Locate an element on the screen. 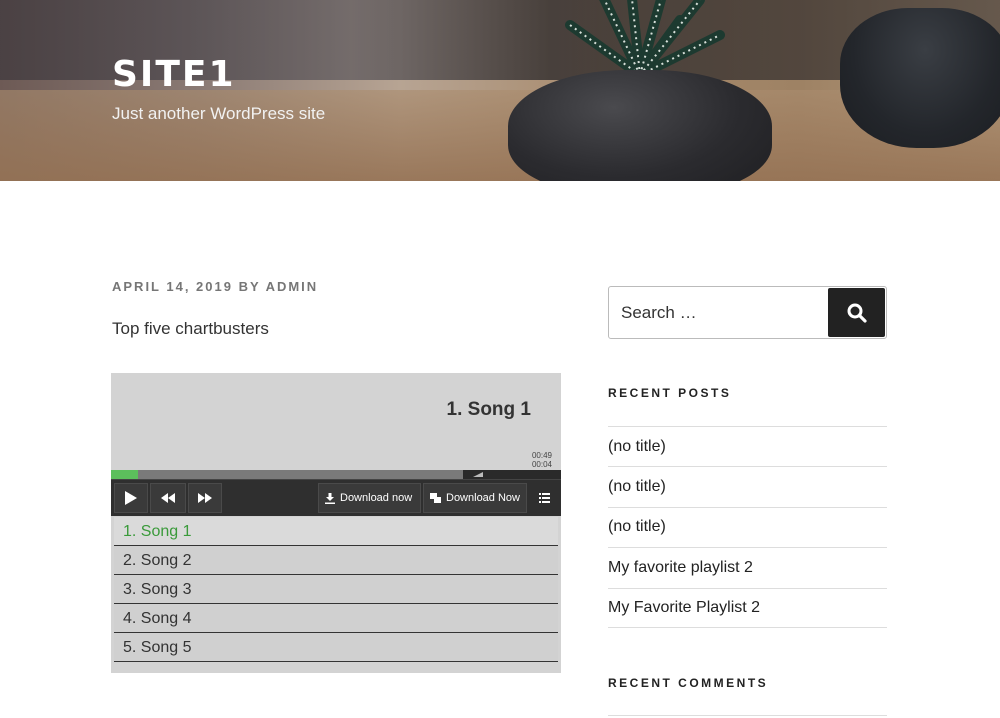 This screenshot has width=1000, height=718. player-controls: Download now Download Now is located at coordinates (336, 497).